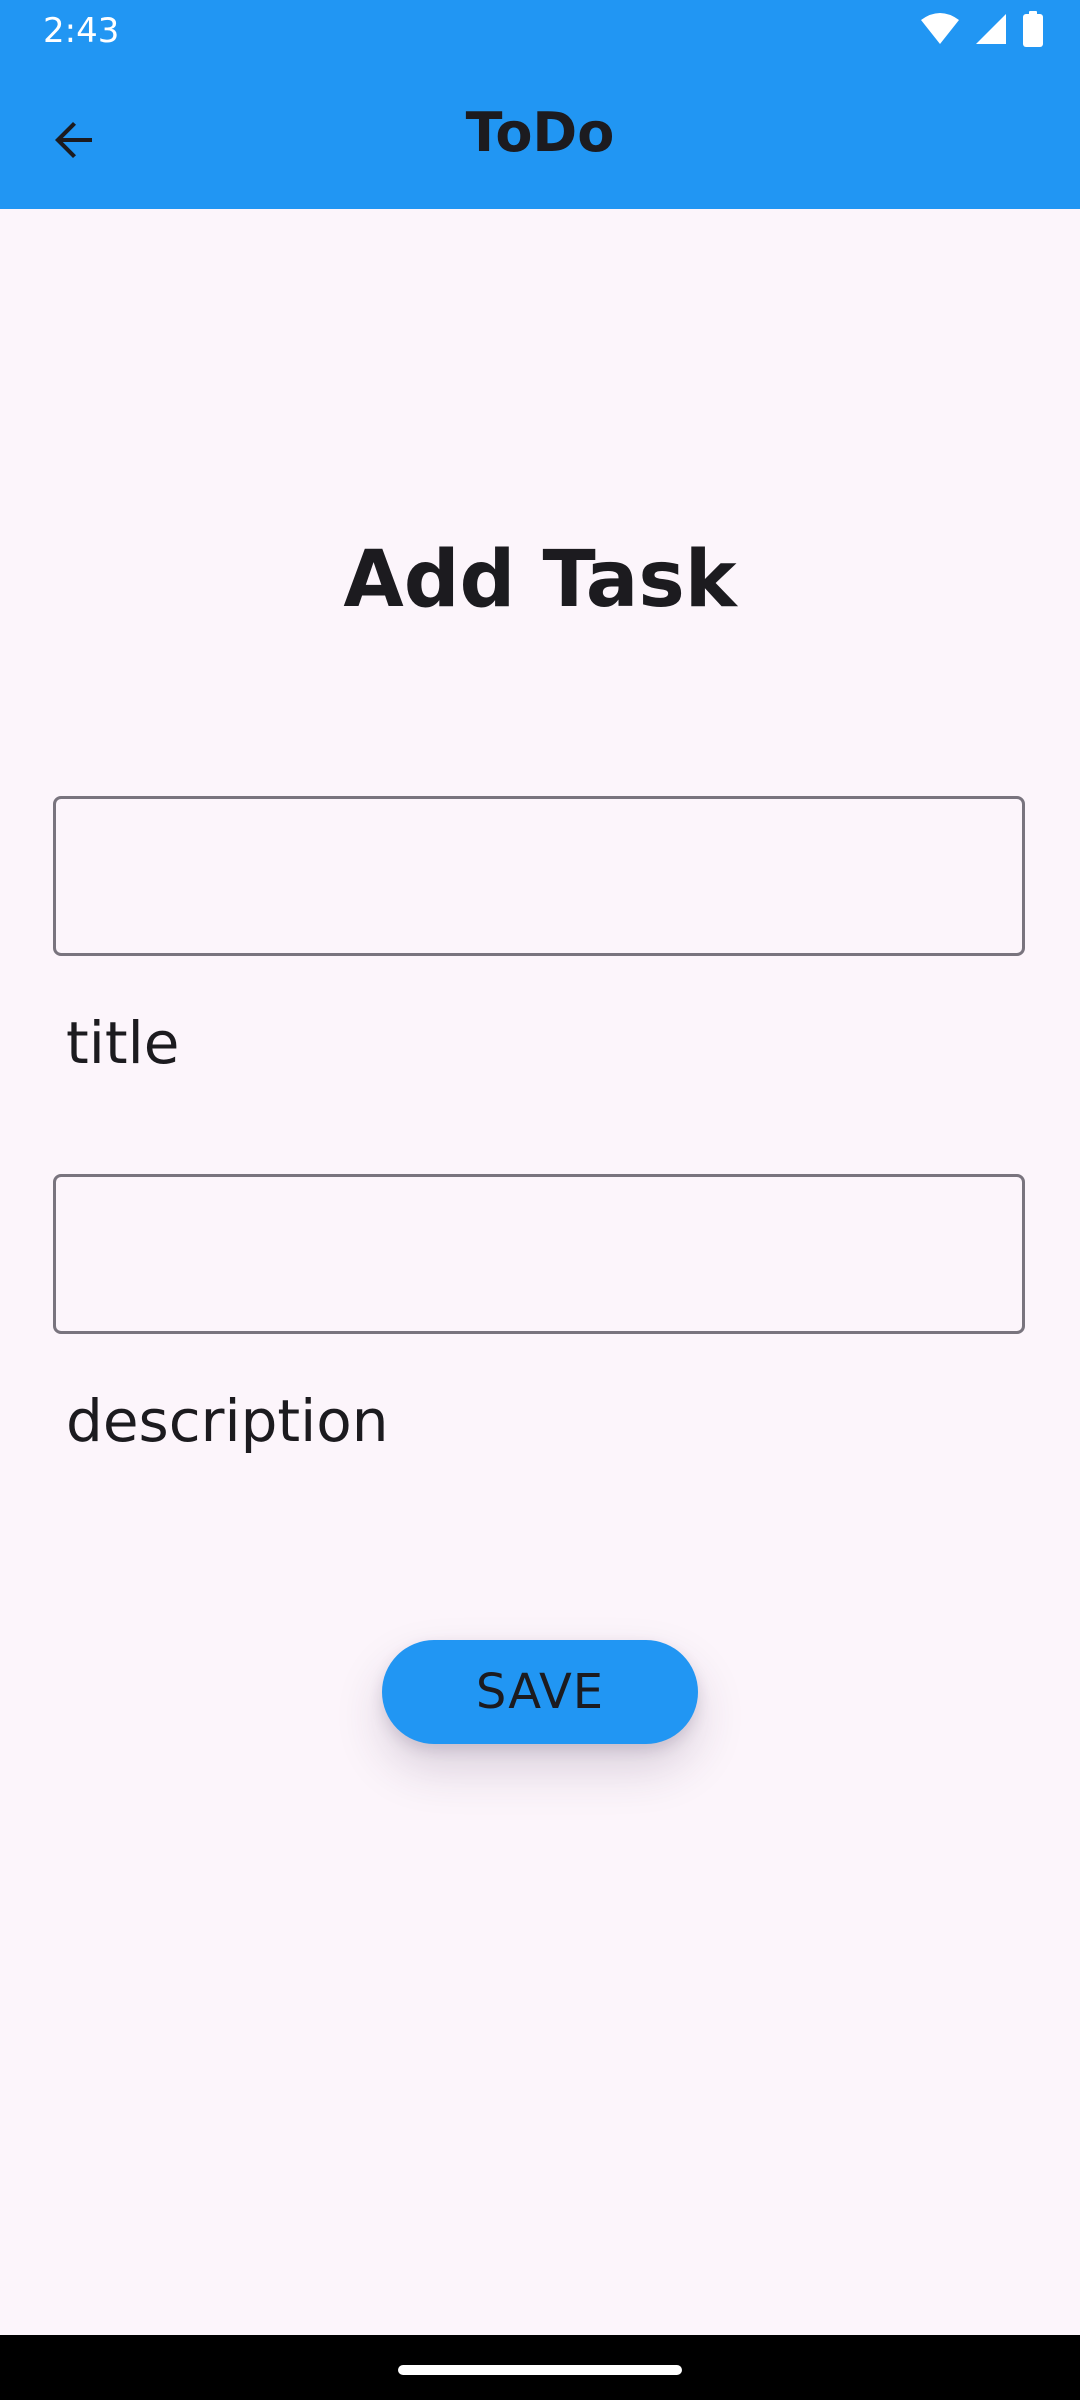  What do you see at coordinates (1033, 31) in the screenshot?
I see `battery-icon` at bounding box center [1033, 31].